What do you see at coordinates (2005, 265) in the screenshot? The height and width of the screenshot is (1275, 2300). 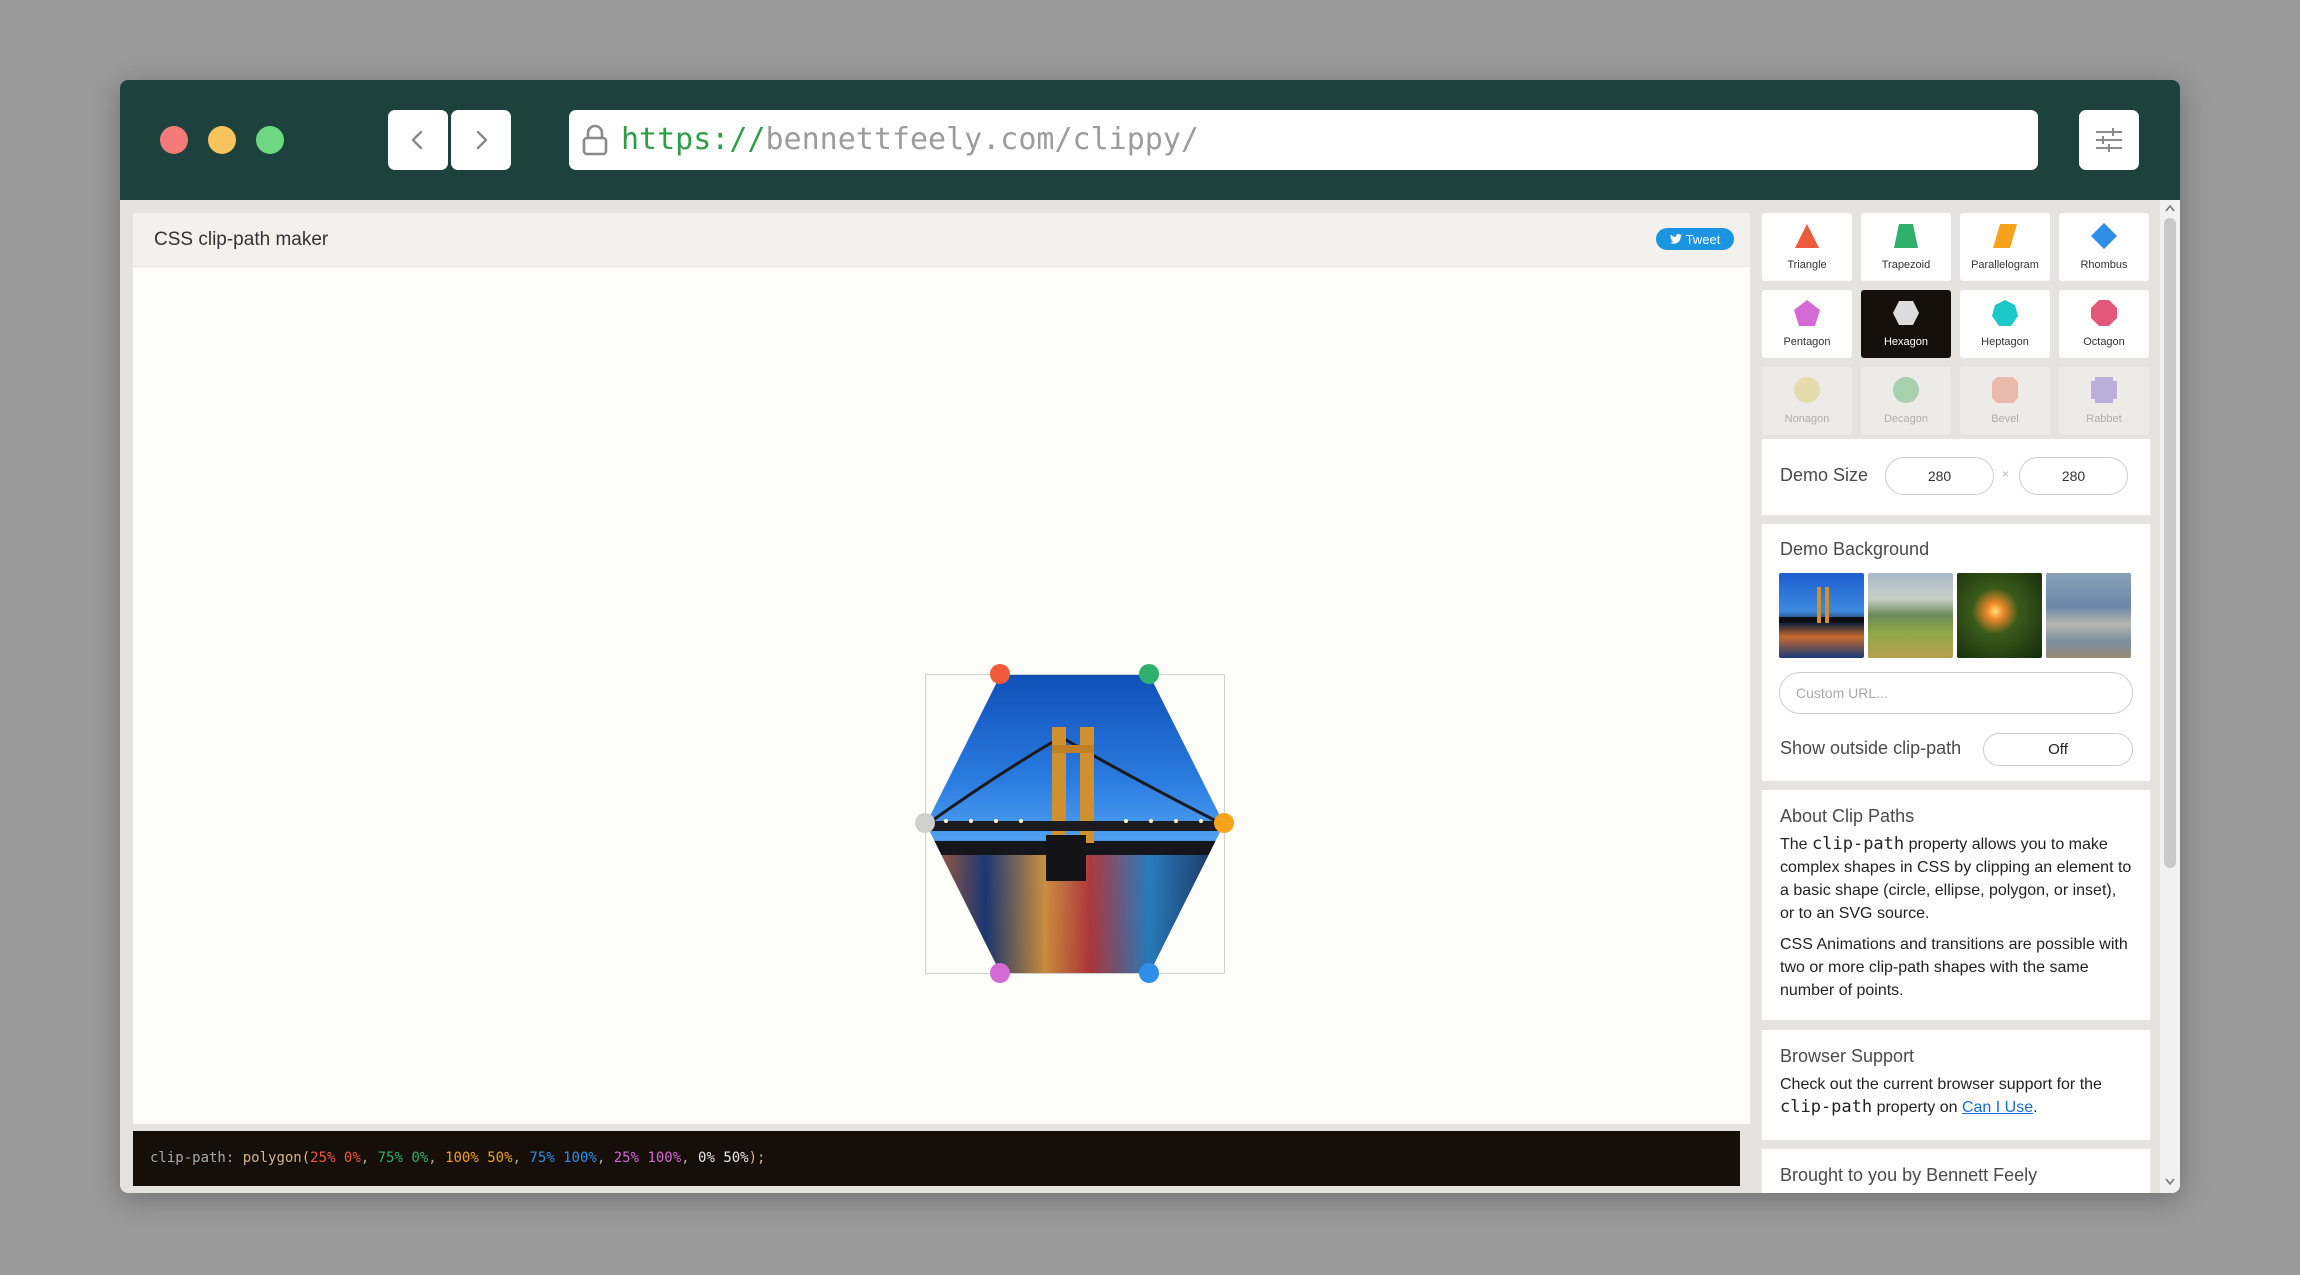 I see `shape-label: Parallelogram` at bounding box center [2005, 265].